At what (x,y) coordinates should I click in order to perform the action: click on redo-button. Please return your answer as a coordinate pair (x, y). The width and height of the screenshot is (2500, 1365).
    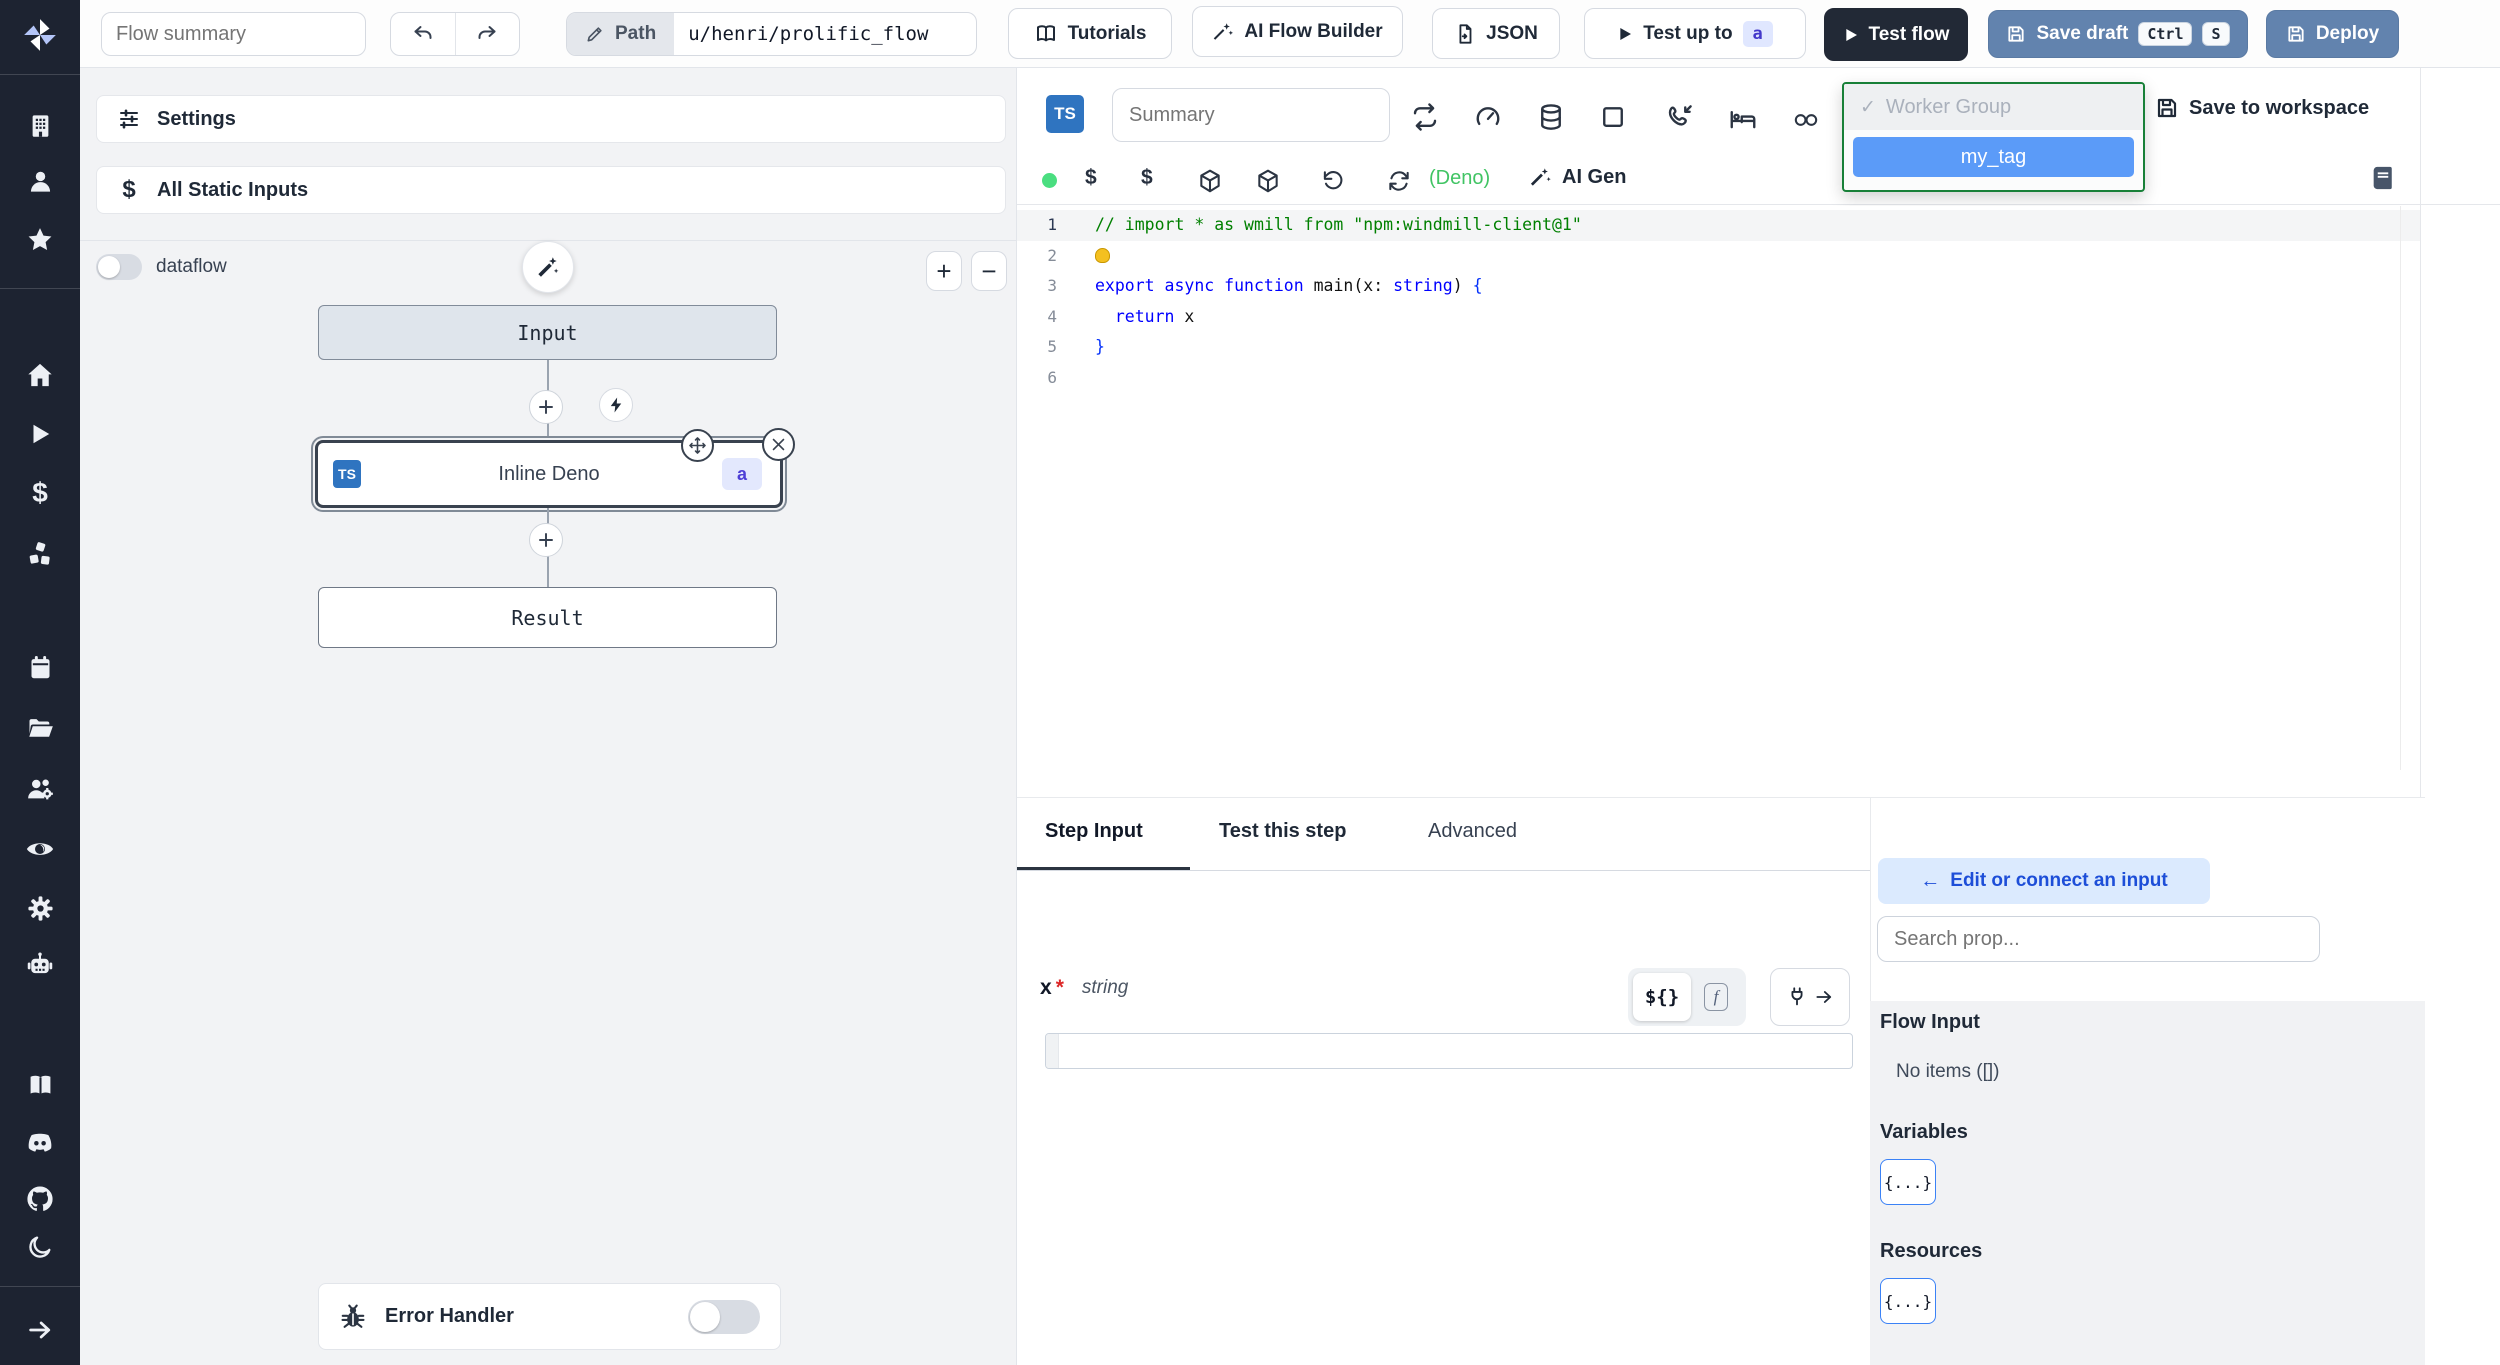
    Looking at the image, I should click on (488, 34).